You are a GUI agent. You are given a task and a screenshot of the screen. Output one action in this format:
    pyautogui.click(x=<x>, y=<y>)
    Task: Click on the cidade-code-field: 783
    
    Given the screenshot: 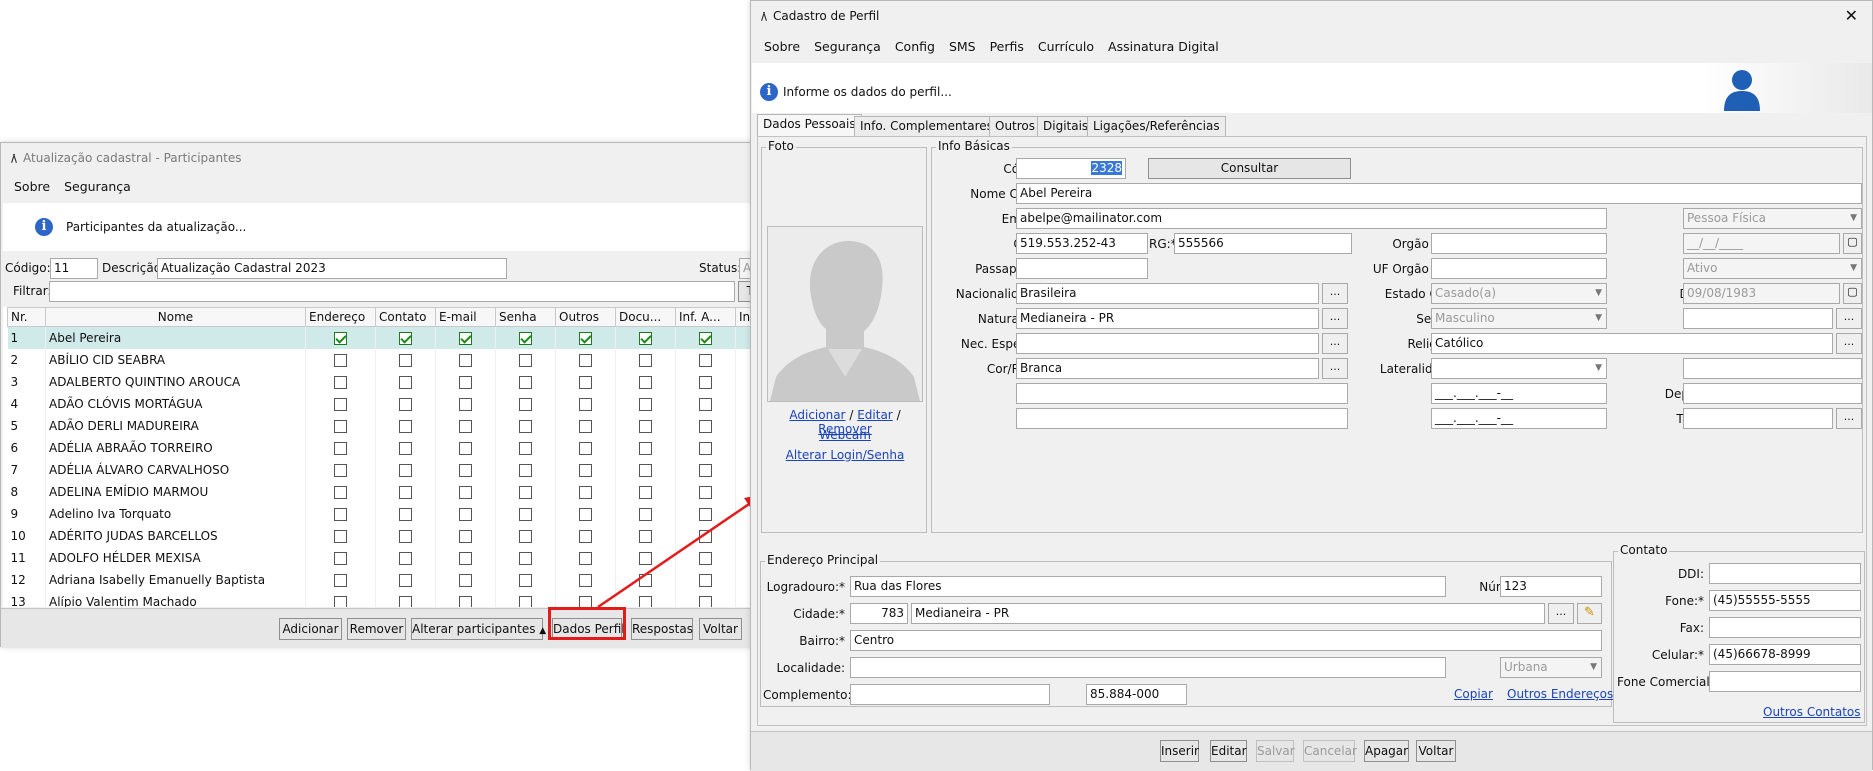 What is the action you would take?
    pyautogui.click(x=879, y=613)
    